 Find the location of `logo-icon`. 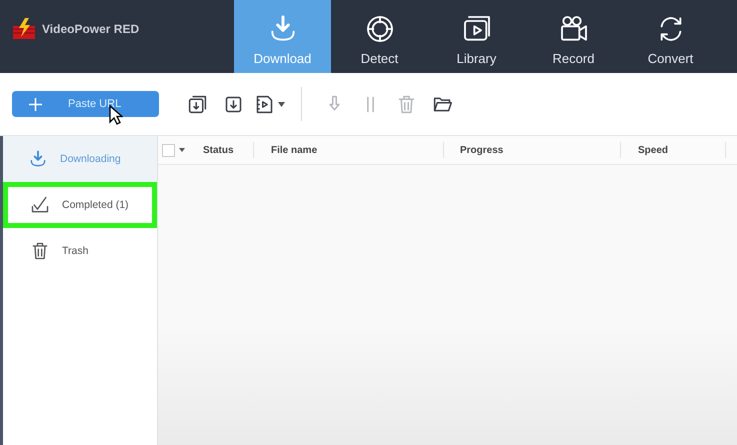

logo-icon is located at coordinates (24, 29).